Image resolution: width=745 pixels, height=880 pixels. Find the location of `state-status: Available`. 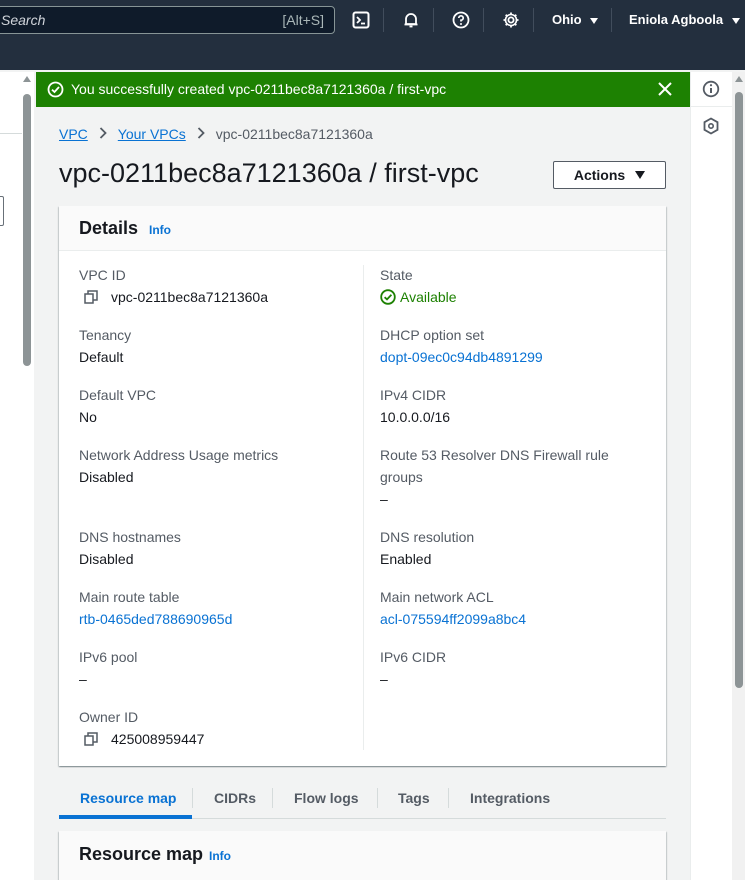

state-status: Available is located at coordinates (418, 297).